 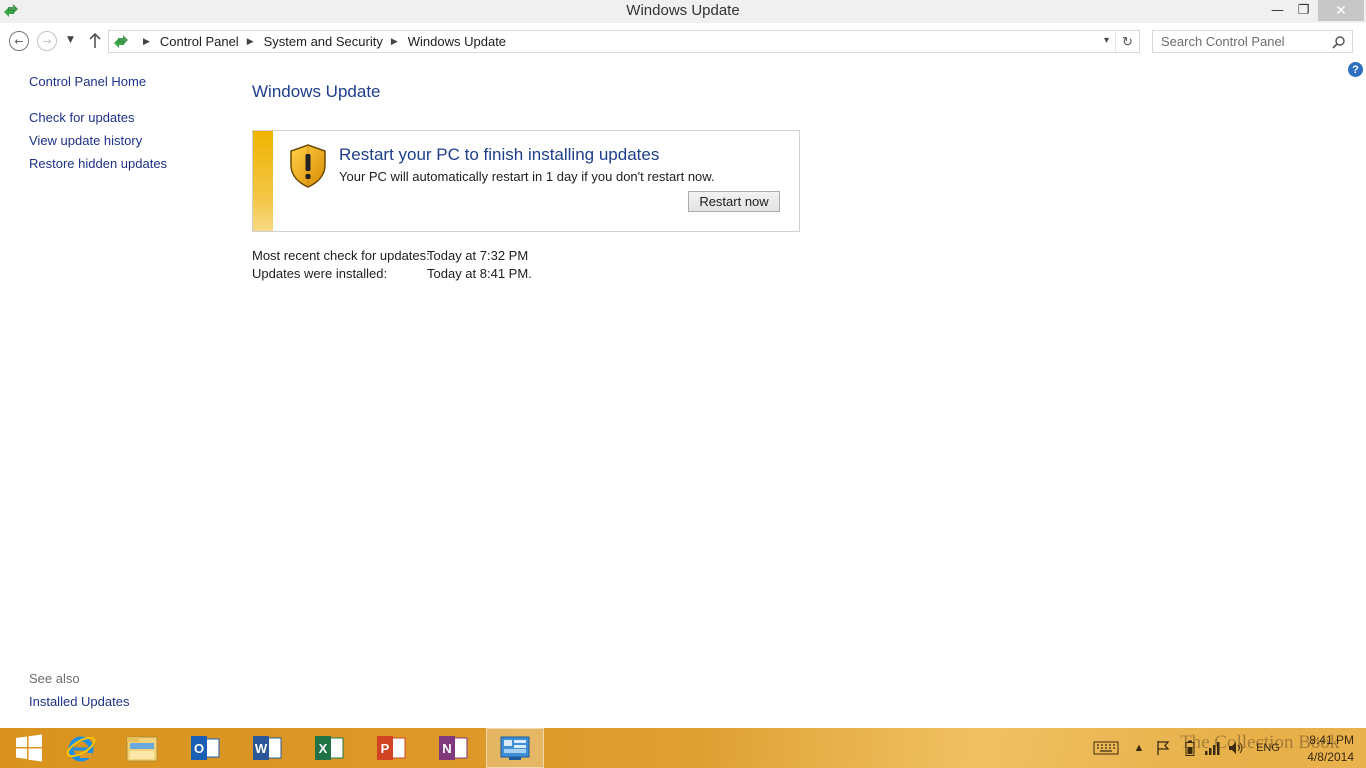 I want to click on folder-icon, so click(x=142, y=749).